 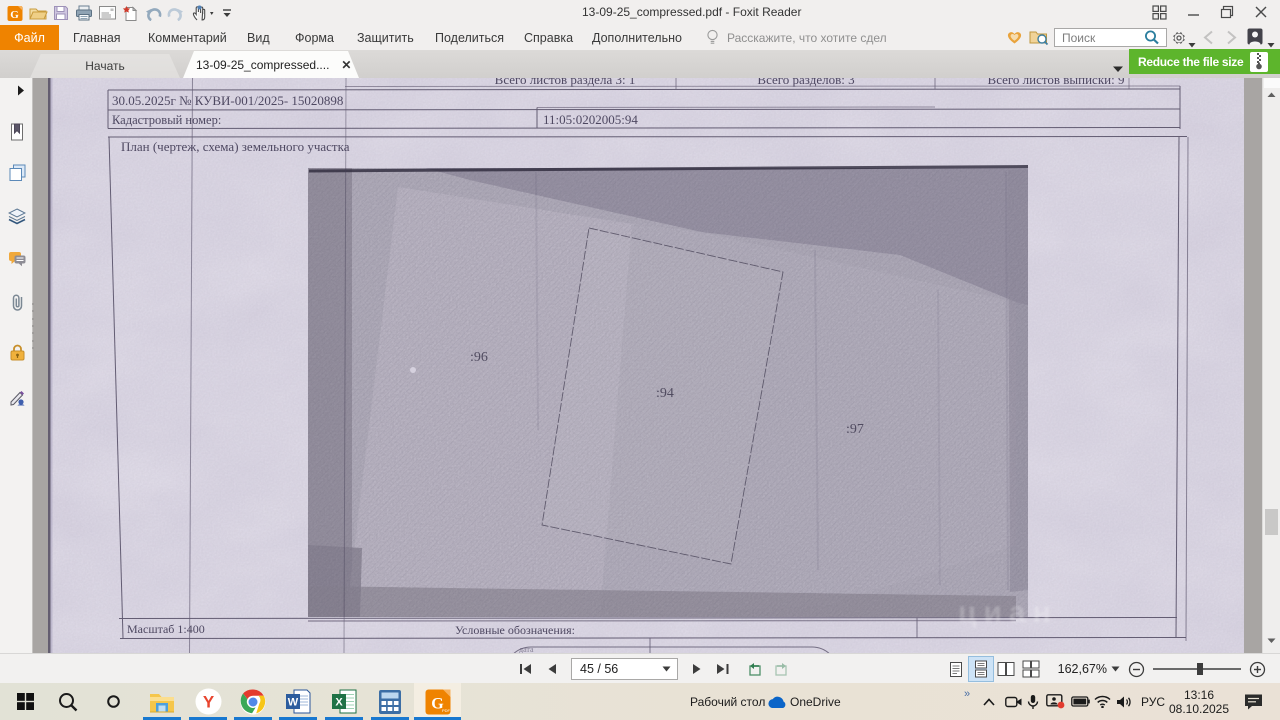 I want to click on taskbar-app-yandex-browser: Y, so click(x=208, y=701).